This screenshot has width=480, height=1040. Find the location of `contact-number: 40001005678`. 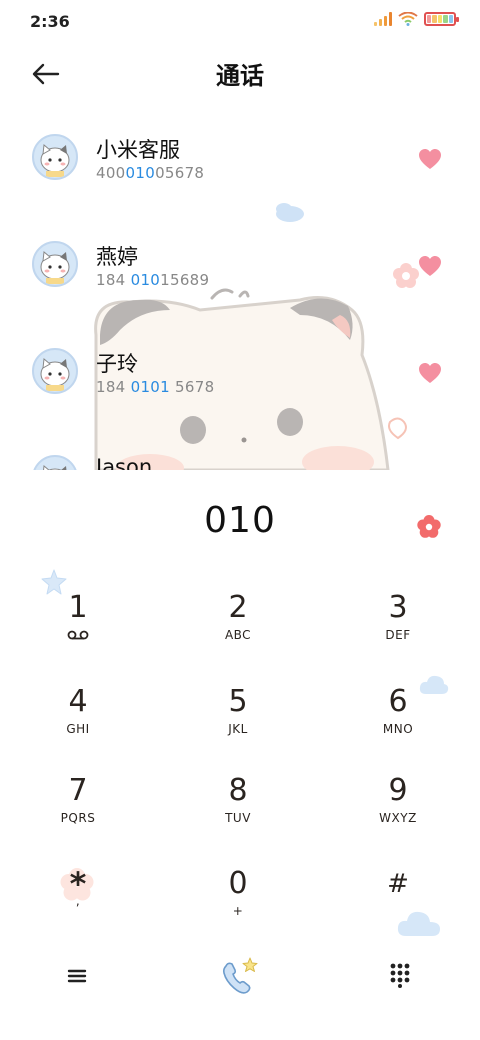

contact-number: 40001005678 is located at coordinates (150, 173).